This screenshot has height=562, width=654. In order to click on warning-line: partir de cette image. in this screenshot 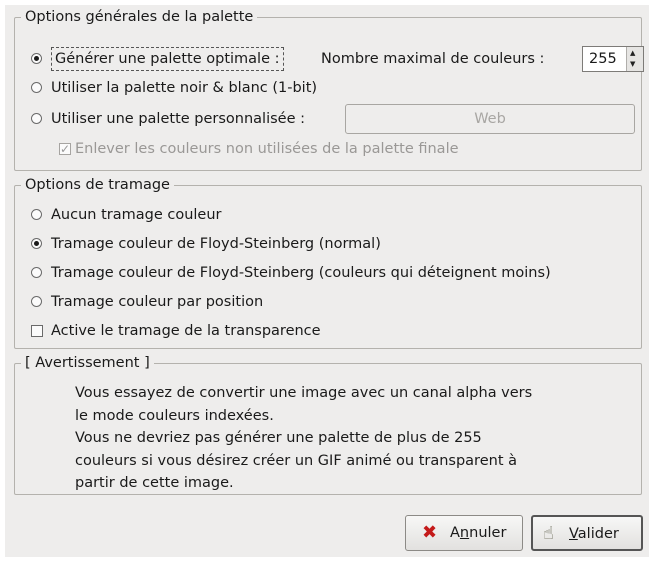, I will do `click(154, 483)`.